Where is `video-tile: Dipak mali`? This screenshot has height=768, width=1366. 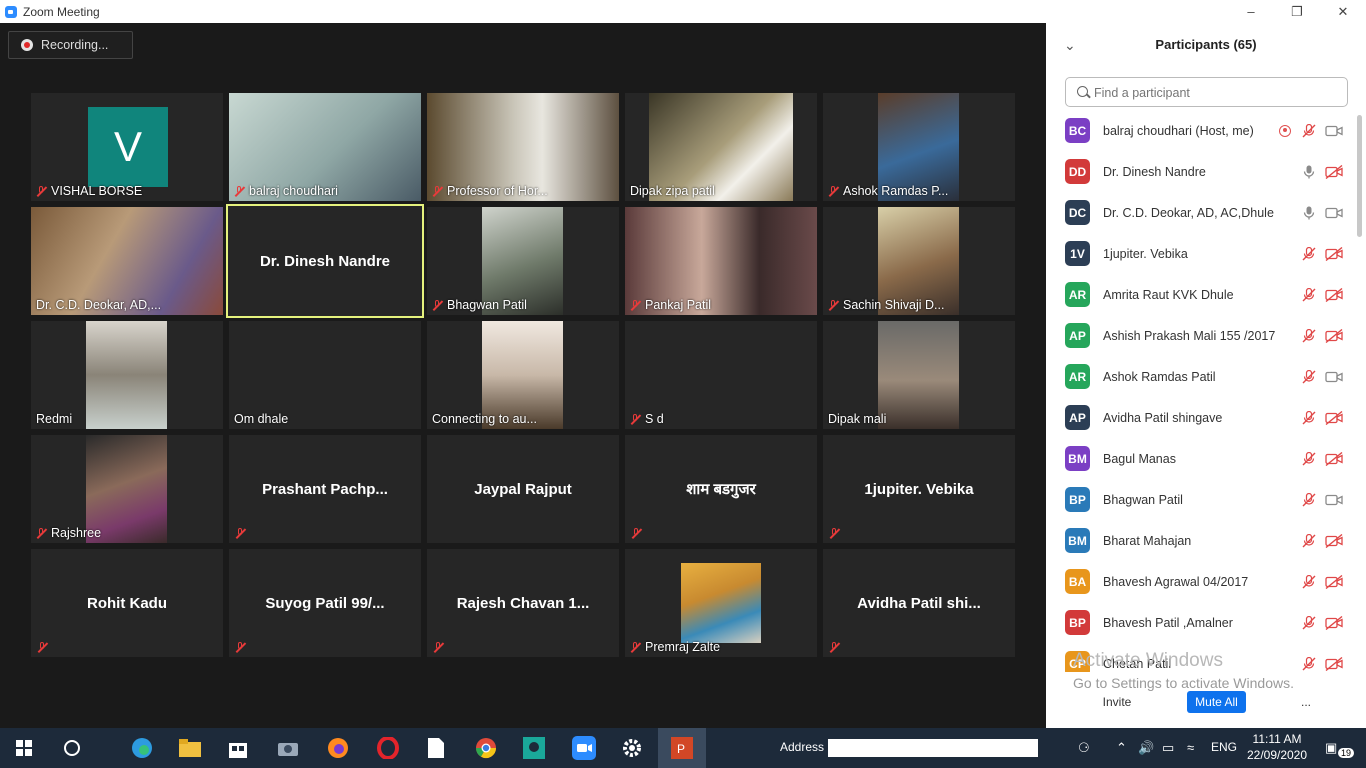
video-tile: Dipak mali is located at coordinates (919, 375).